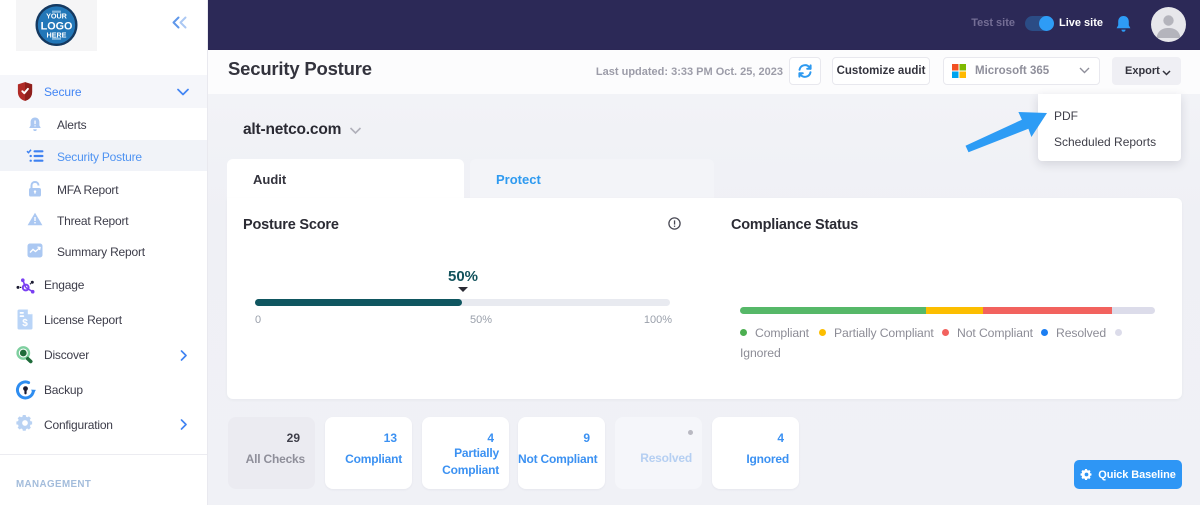 The image size is (1200, 505). I want to click on svg-text: HERE, so click(57, 34).